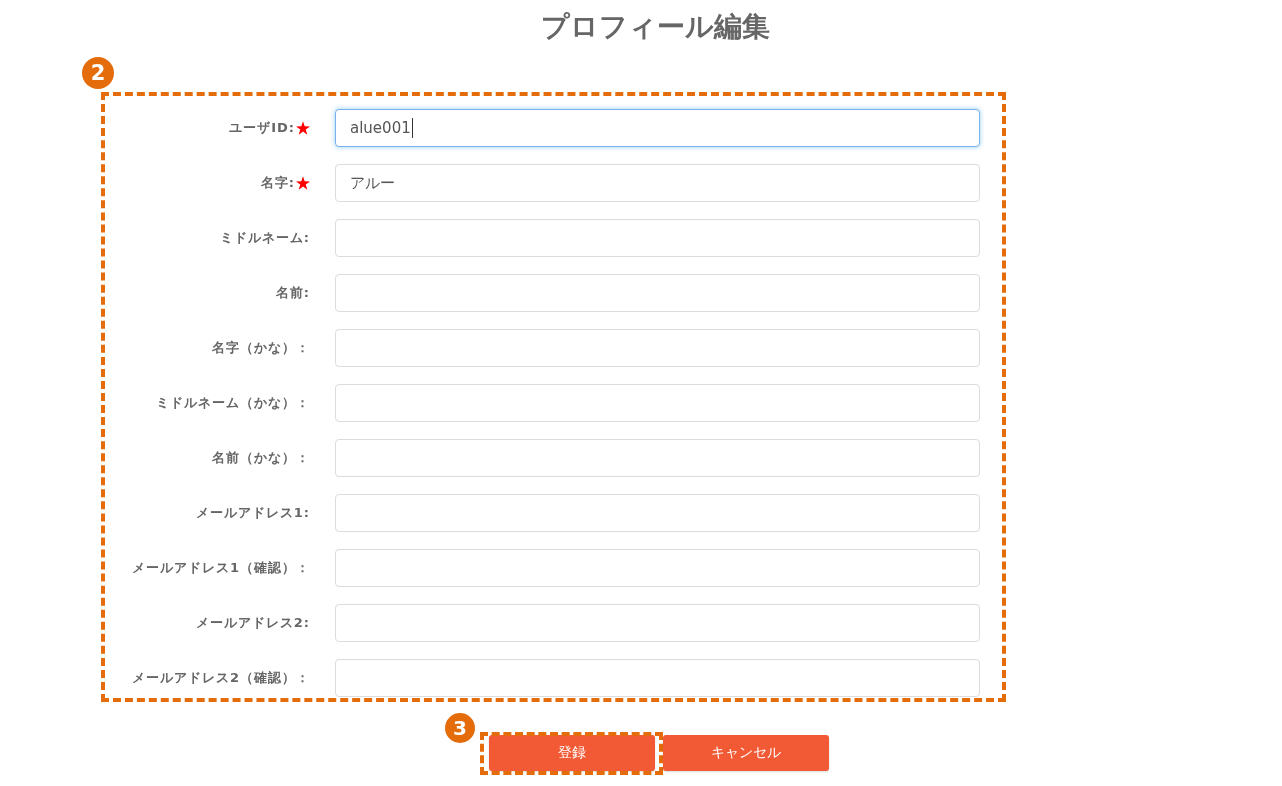 The height and width of the screenshot is (786, 1282). Describe the element at coordinates (292, 293) in the screenshot. I see `field-label: 名前:` at that location.